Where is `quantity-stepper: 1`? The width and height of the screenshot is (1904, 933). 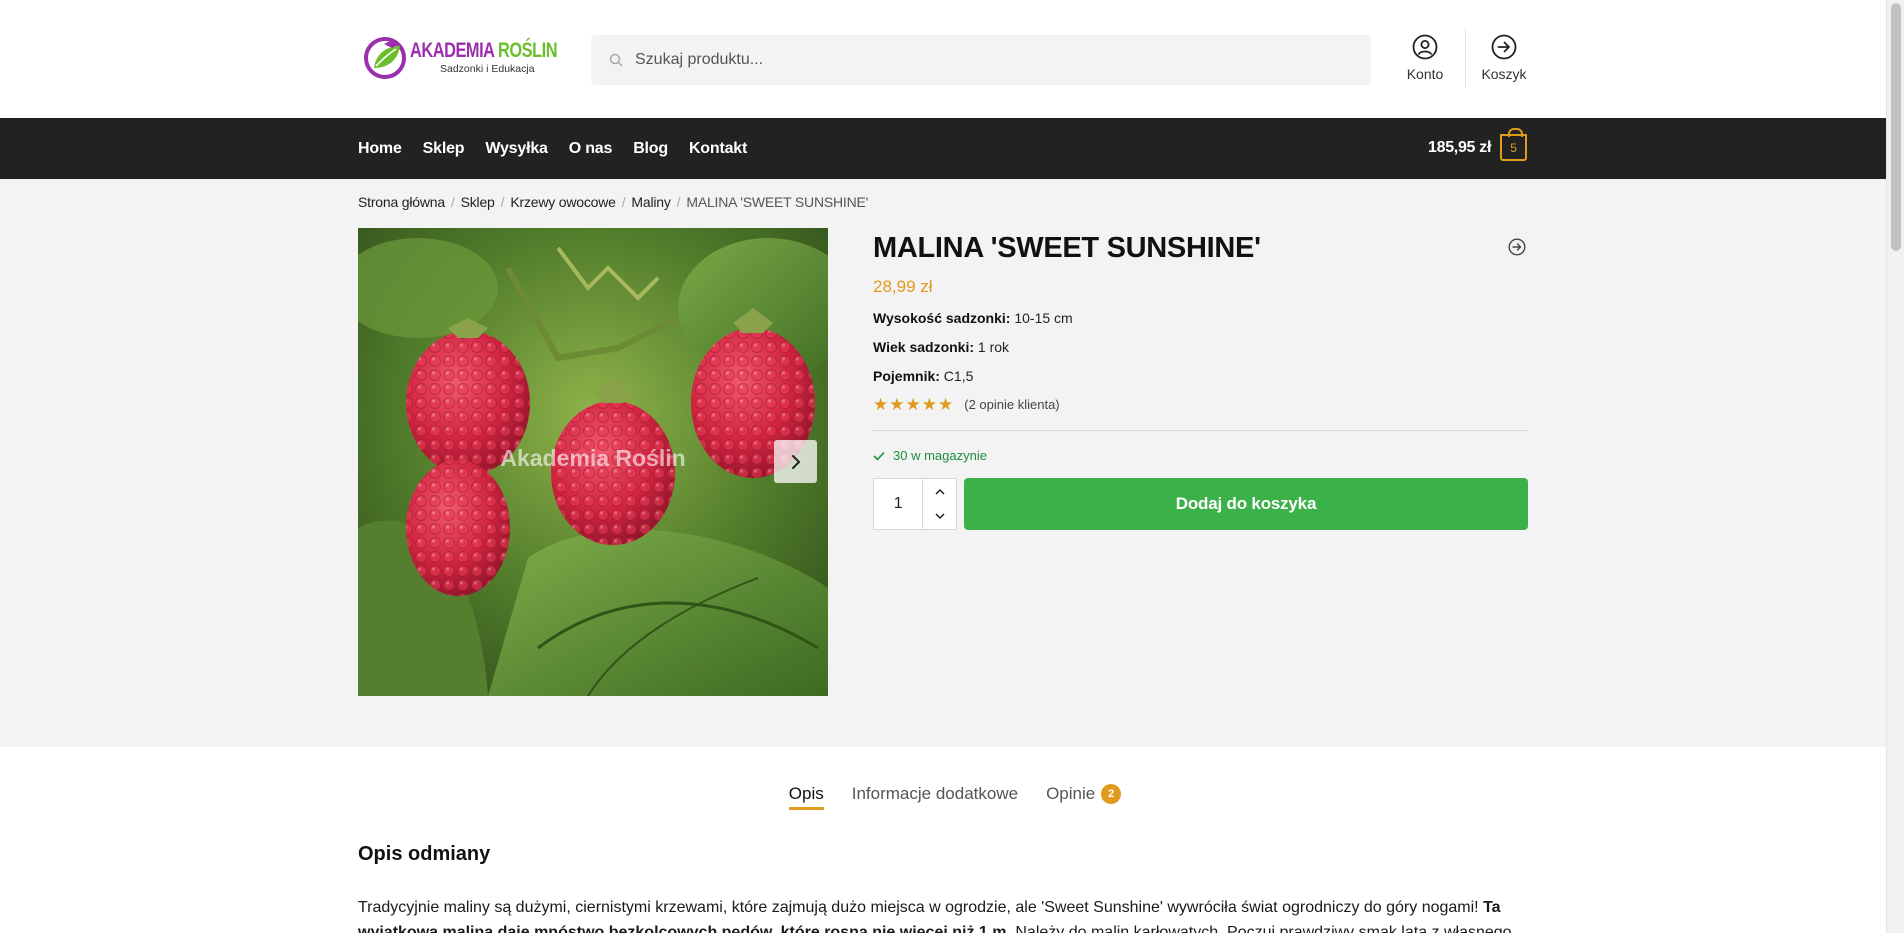 quantity-stepper: 1 is located at coordinates (915, 504).